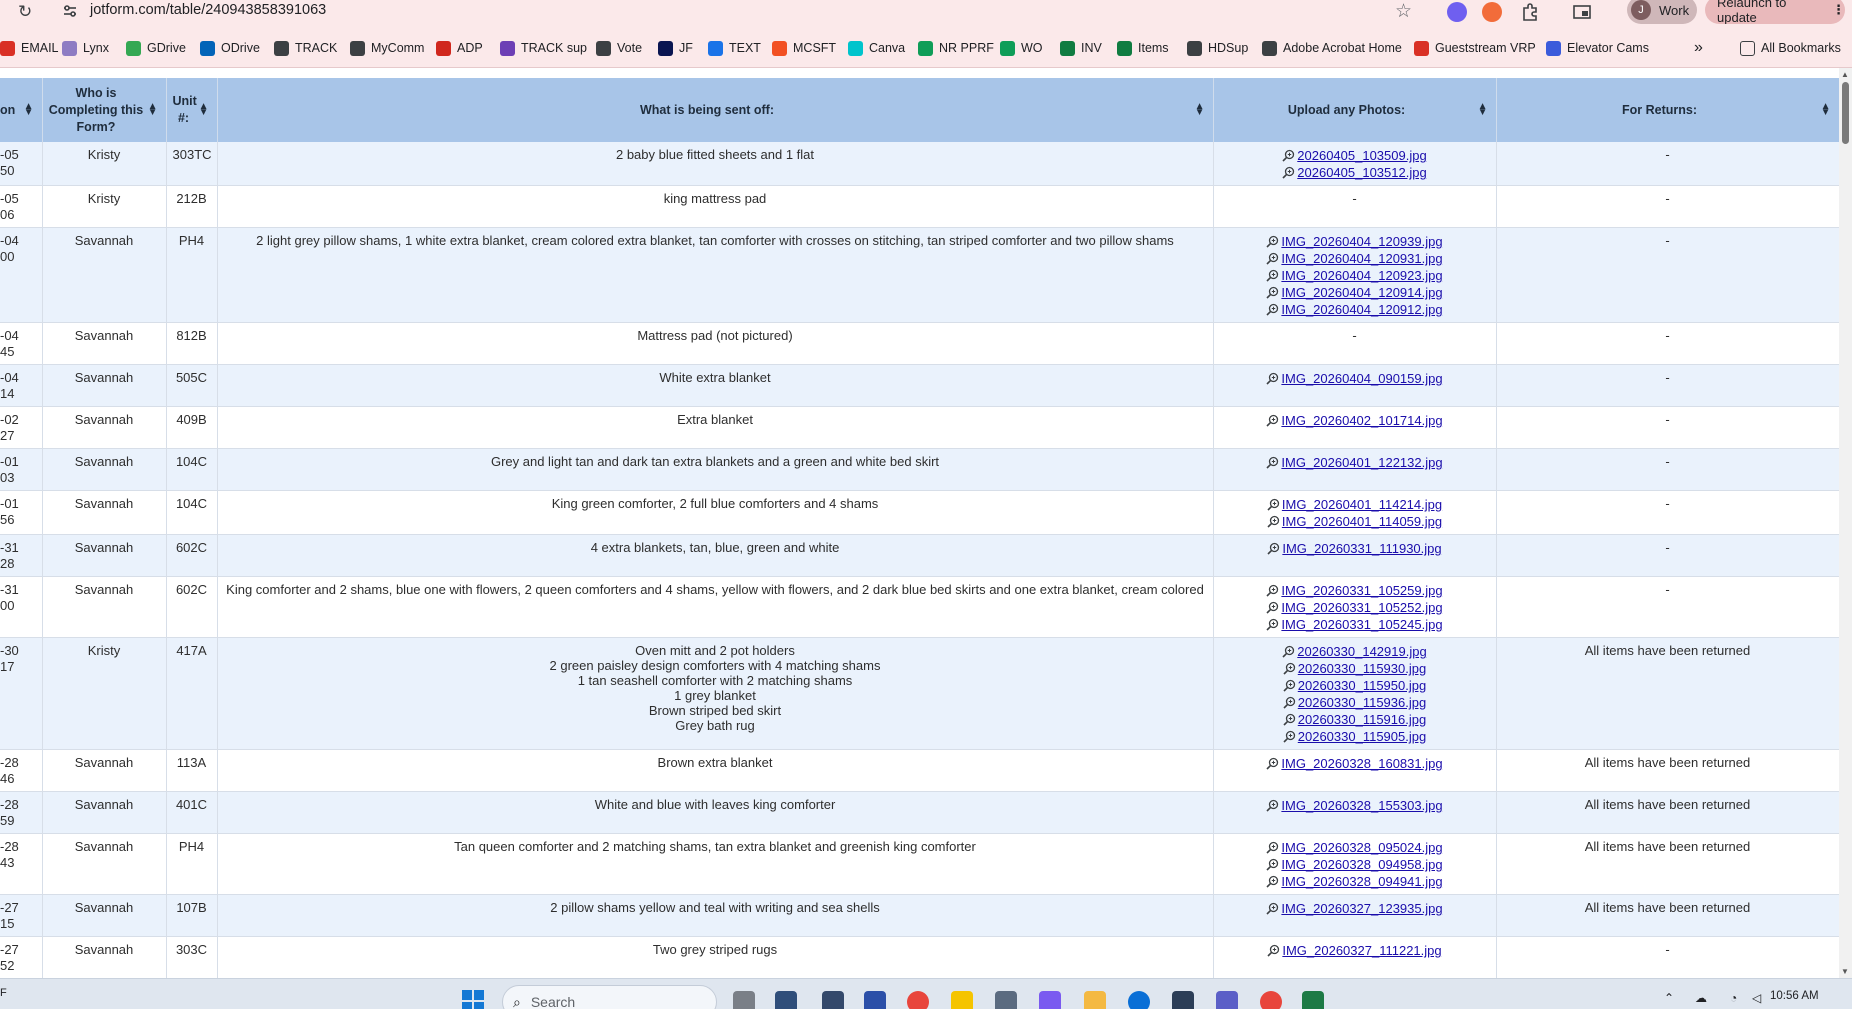 The height and width of the screenshot is (1009, 1852). Describe the element at coordinates (1332, 48) in the screenshot. I see `bookmark-adobe-acrobat-home: Adobe Acrobat Home` at that location.